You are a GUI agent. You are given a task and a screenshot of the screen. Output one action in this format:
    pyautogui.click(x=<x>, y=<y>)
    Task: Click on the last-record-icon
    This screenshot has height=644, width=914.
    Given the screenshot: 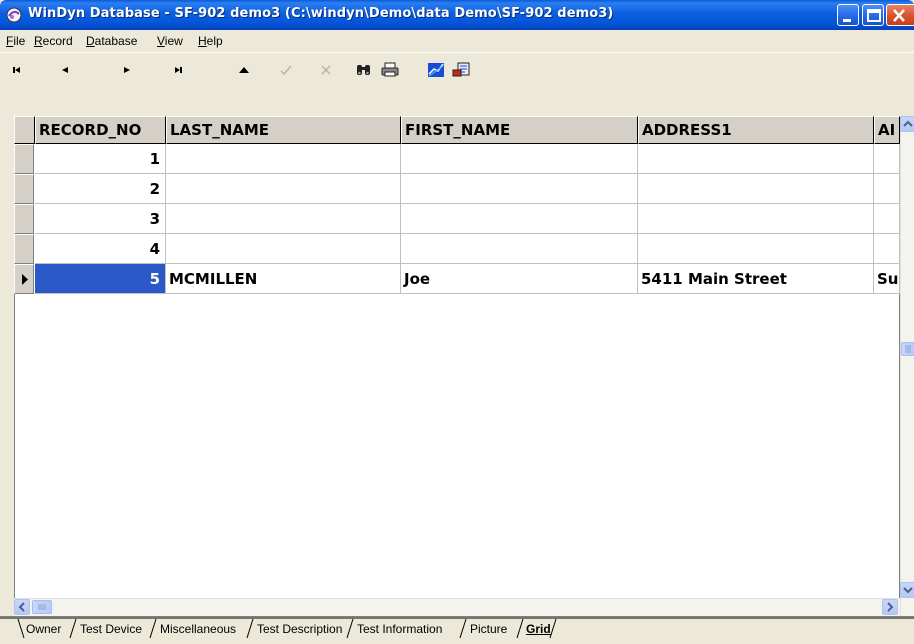 What is the action you would take?
    pyautogui.click(x=178, y=70)
    